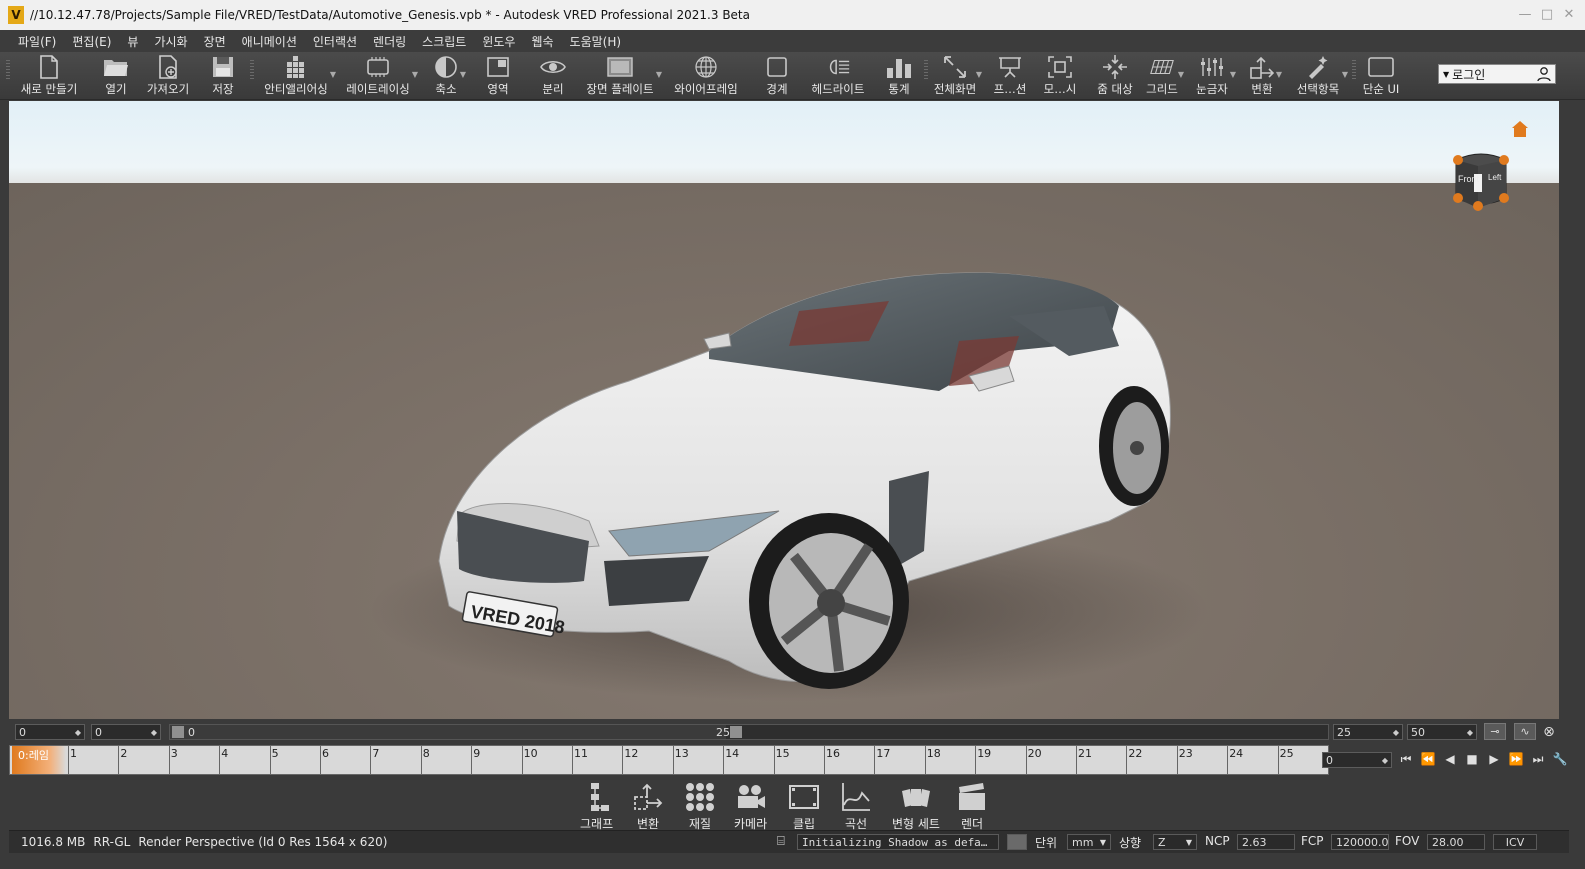 The width and height of the screenshot is (1585, 869). Describe the element at coordinates (1428, 759) in the screenshot. I see `step-back-icon: ⏪` at that location.